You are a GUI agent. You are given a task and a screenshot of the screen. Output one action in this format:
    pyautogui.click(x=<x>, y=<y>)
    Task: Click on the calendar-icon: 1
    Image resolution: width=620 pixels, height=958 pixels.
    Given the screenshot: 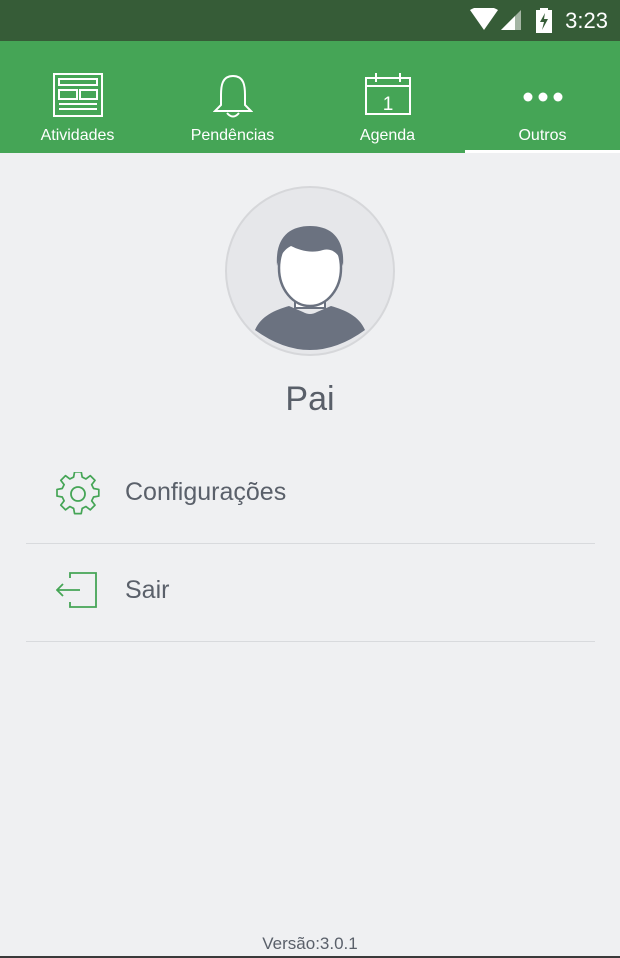 What is the action you would take?
    pyautogui.click(x=387, y=94)
    